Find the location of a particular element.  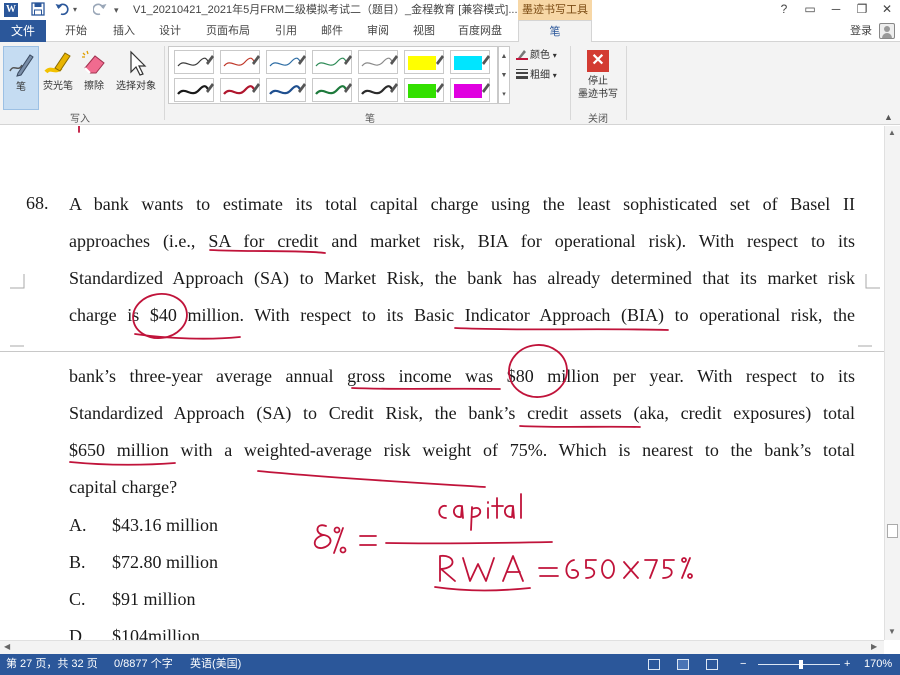

pen-thickness-label: 粗细 is located at coordinates (540, 75).